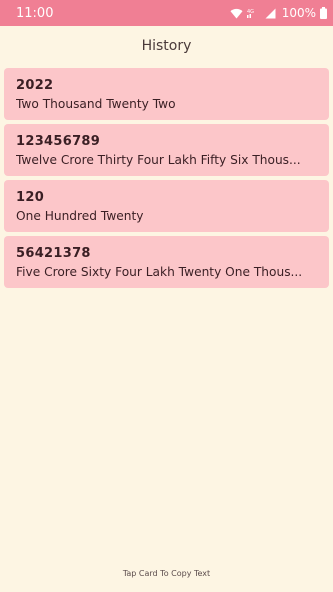 The height and width of the screenshot is (592, 333). What do you see at coordinates (80, 216) in the screenshot?
I see `history-card-words: One Hundred Twenty` at bounding box center [80, 216].